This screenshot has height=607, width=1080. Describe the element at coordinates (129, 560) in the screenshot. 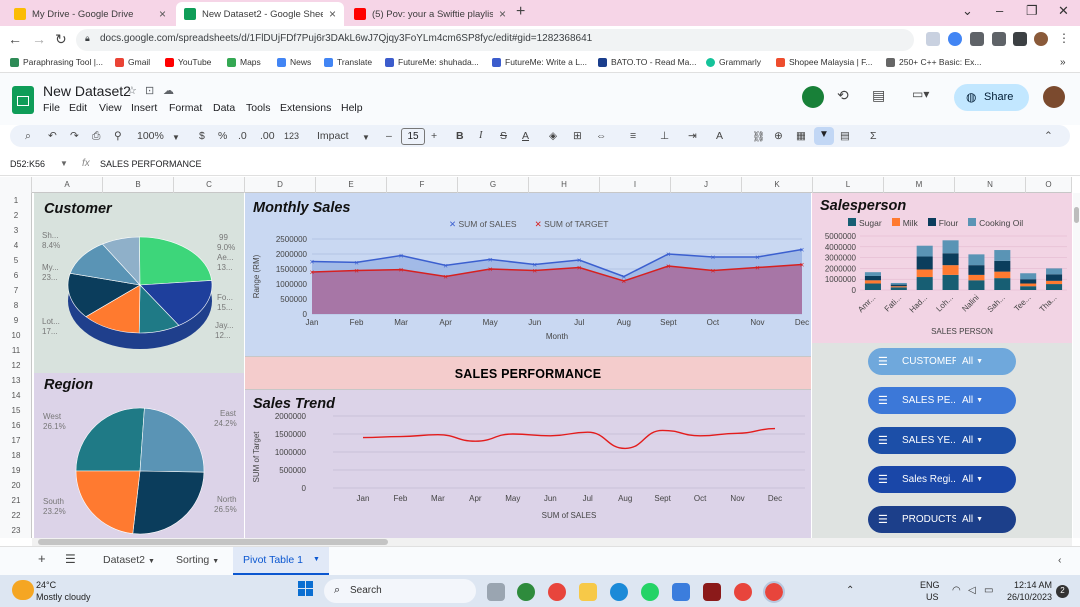

I see `sheet-tab-dataset2: Dataset2 ▼` at that location.